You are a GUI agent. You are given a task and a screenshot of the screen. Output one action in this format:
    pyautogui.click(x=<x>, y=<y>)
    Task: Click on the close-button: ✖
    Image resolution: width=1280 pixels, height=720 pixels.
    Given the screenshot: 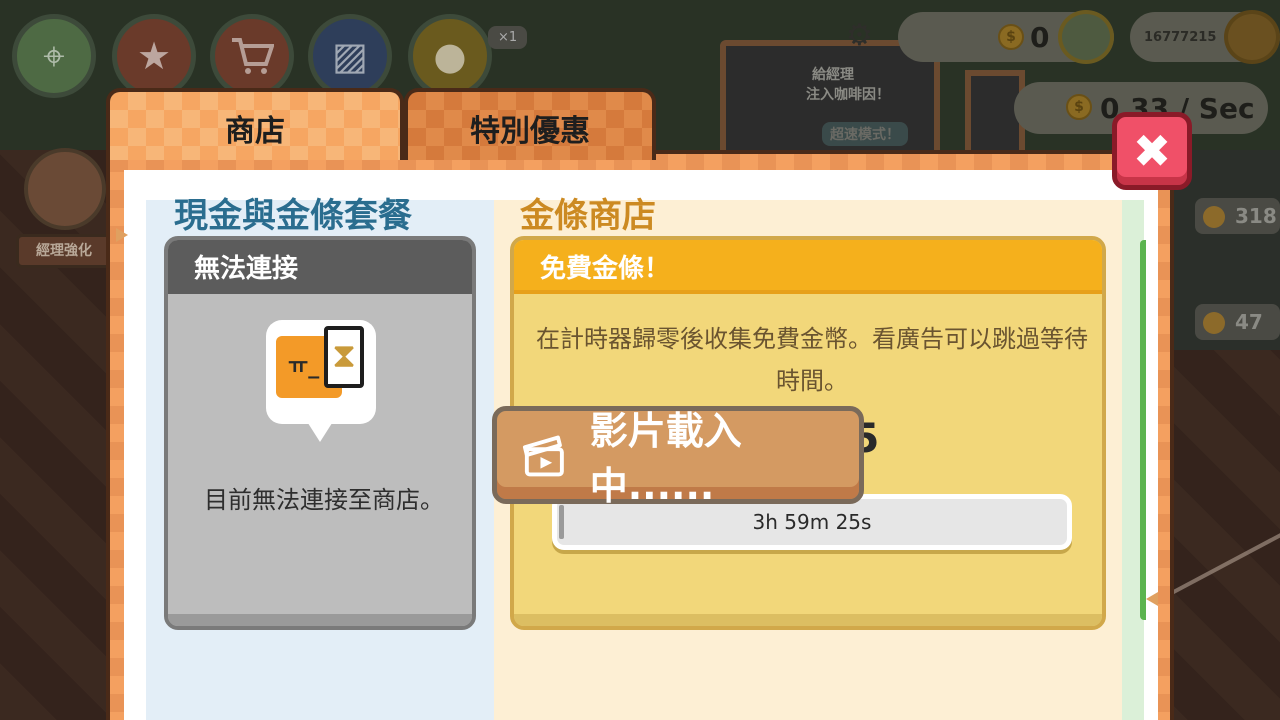 What is the action you would take?
    pyautogui.click(x=1152, y=151)
    